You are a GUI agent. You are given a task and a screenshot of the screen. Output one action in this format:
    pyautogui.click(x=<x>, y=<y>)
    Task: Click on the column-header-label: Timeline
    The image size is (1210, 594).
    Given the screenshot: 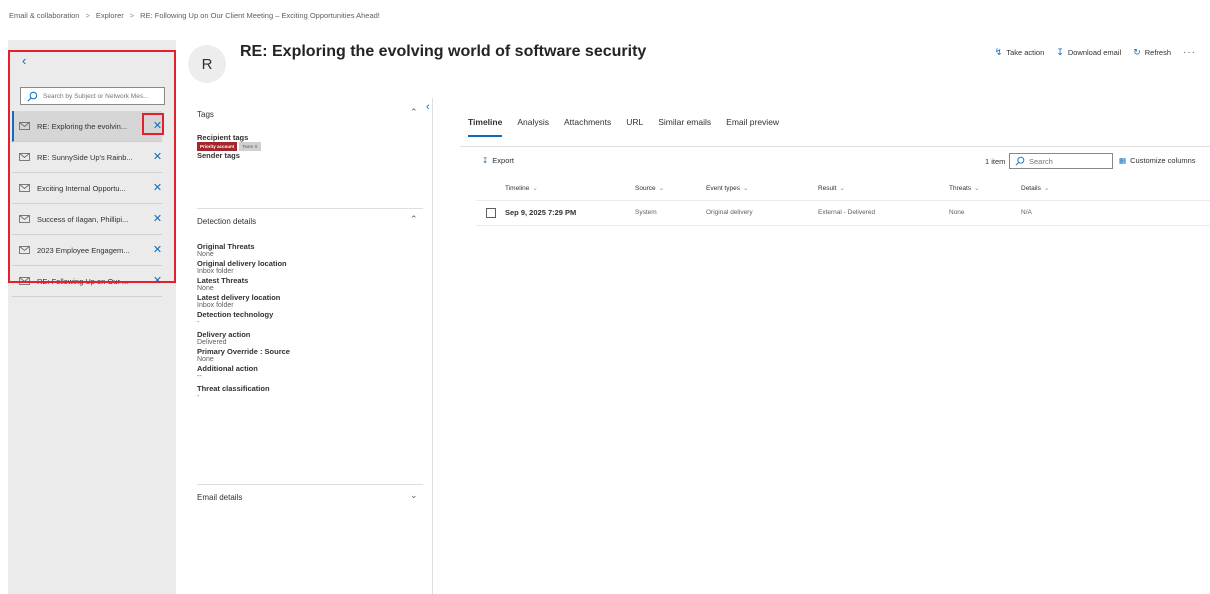 What is the action you would take?
    pyautogui.click(x=517, y=188)
    